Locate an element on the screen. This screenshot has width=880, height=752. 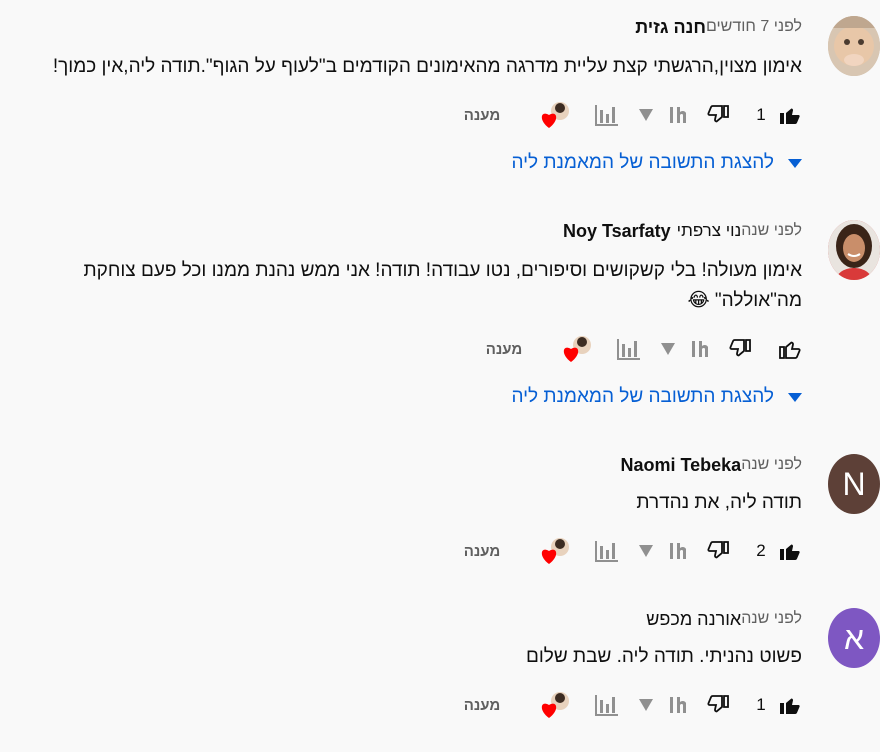
author-name: חנה גזית is located at coordinates (670, 27).